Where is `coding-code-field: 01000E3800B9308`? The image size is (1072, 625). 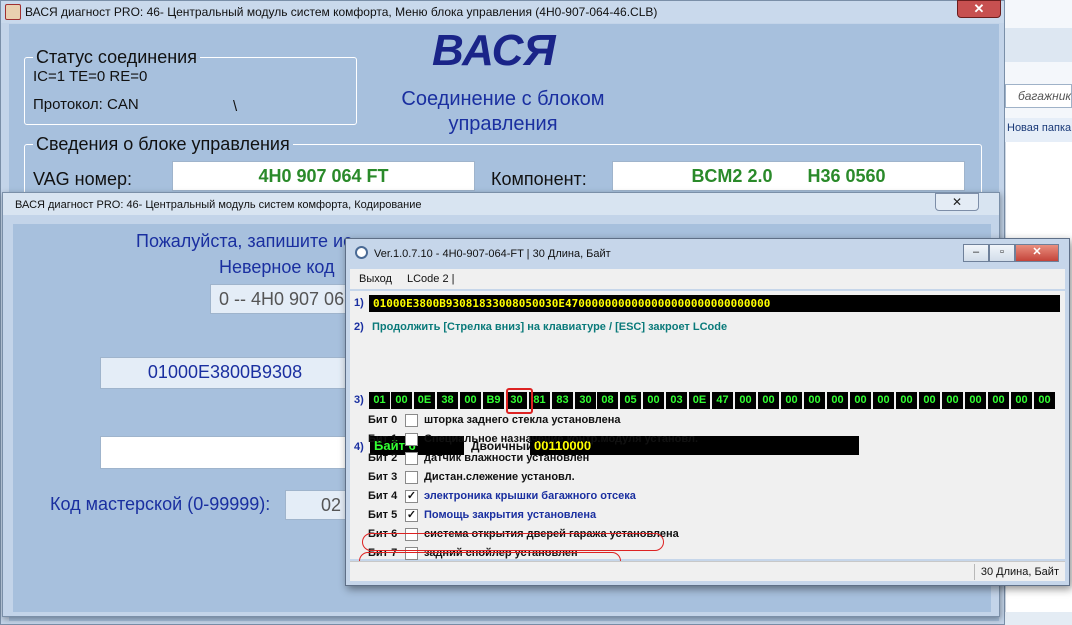
coding-code-field: 01000E3800B9308 is located at coordinates (225, 373).